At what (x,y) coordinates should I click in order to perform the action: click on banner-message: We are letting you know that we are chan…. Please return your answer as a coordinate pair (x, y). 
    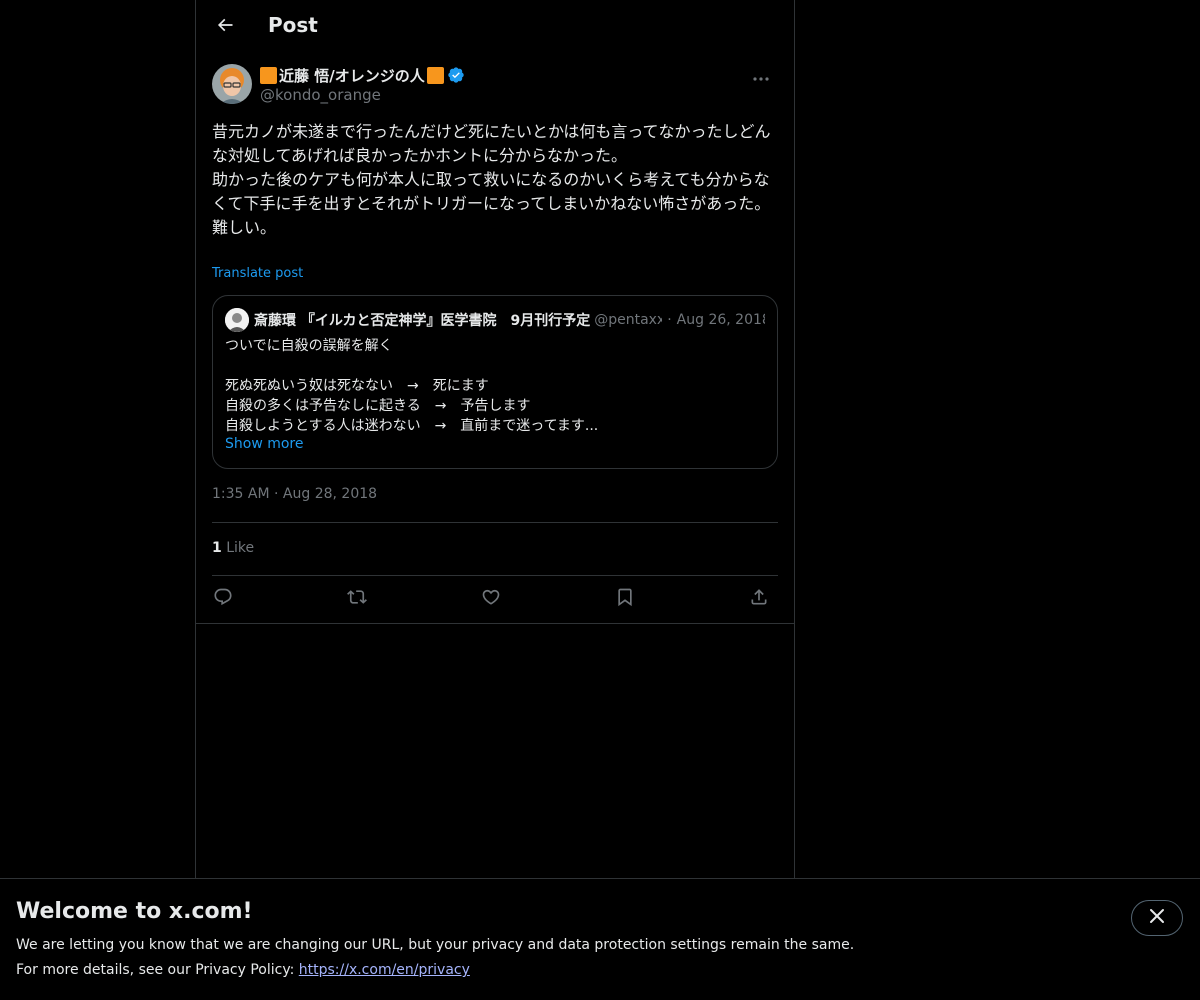
    Looking at the image, I should click on (435, 945).